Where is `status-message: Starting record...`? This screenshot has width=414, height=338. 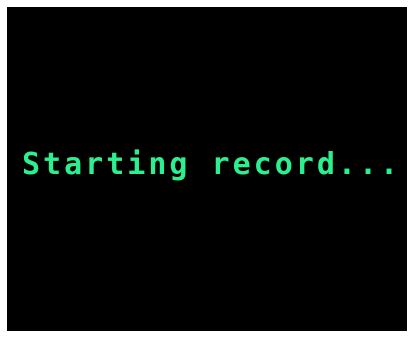 status-message: Starting record... is located at coordinates (212, 164).